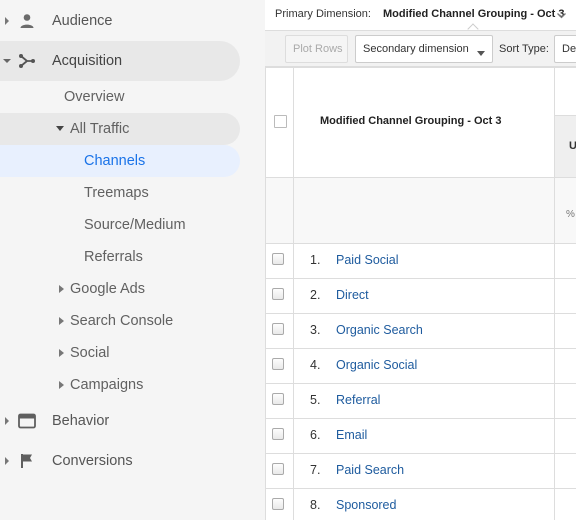 The height and width of the screenshot is (520, 576). What do you see at coordinates (561, 16) in the screenshot?
I see `chevron-down-icon` at bounding box center [561, 16].